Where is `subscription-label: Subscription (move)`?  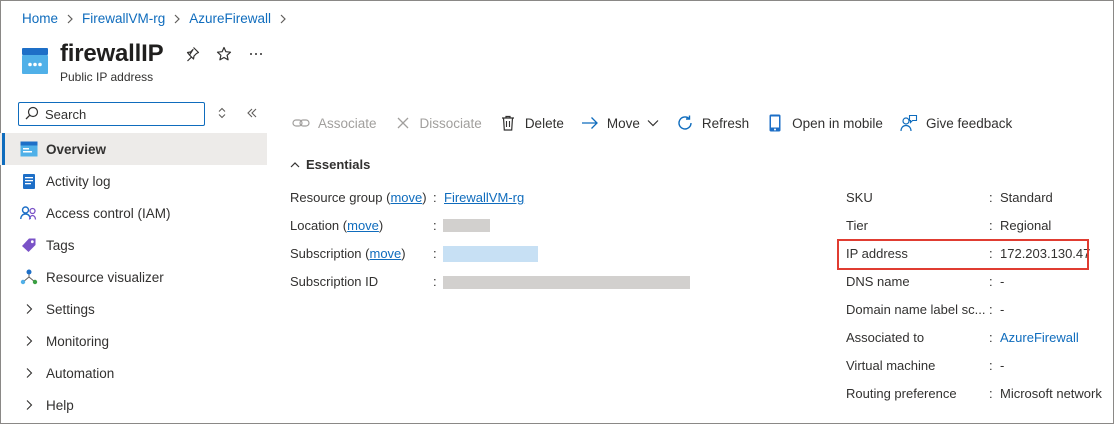 subscription-label: Subscription (move) is located at coordinates (348, 253).